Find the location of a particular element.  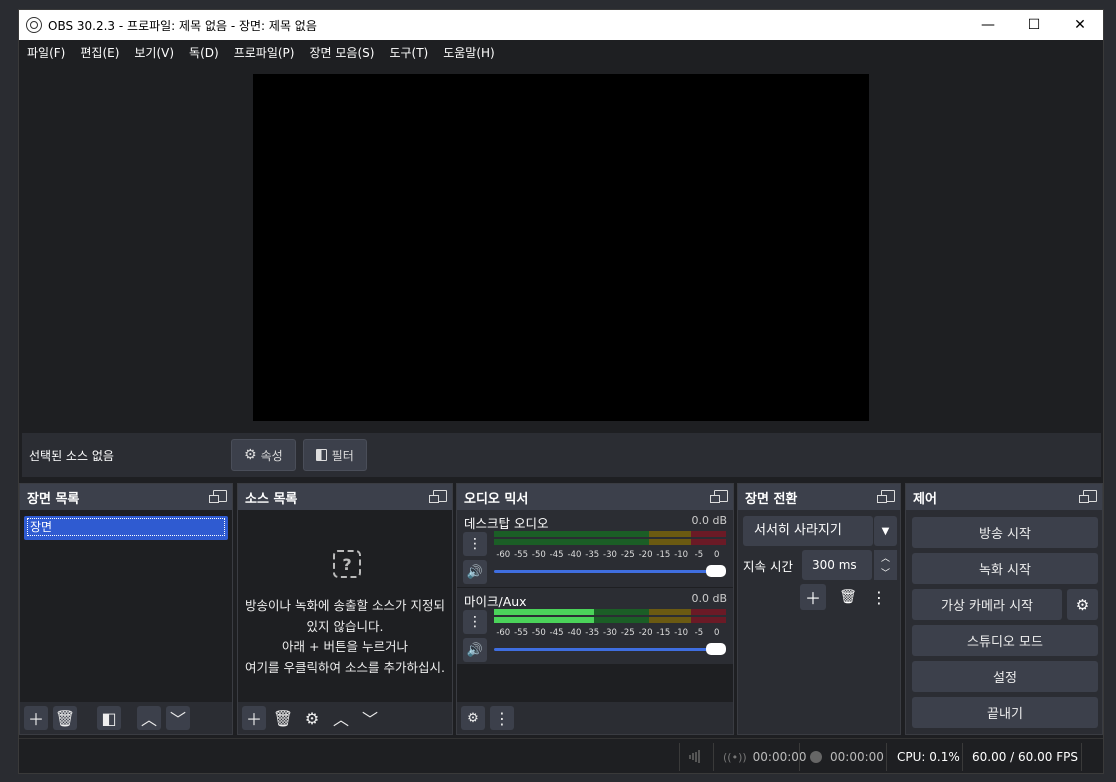

meter-tick-label: -10 is located at coordinates (681, 633).